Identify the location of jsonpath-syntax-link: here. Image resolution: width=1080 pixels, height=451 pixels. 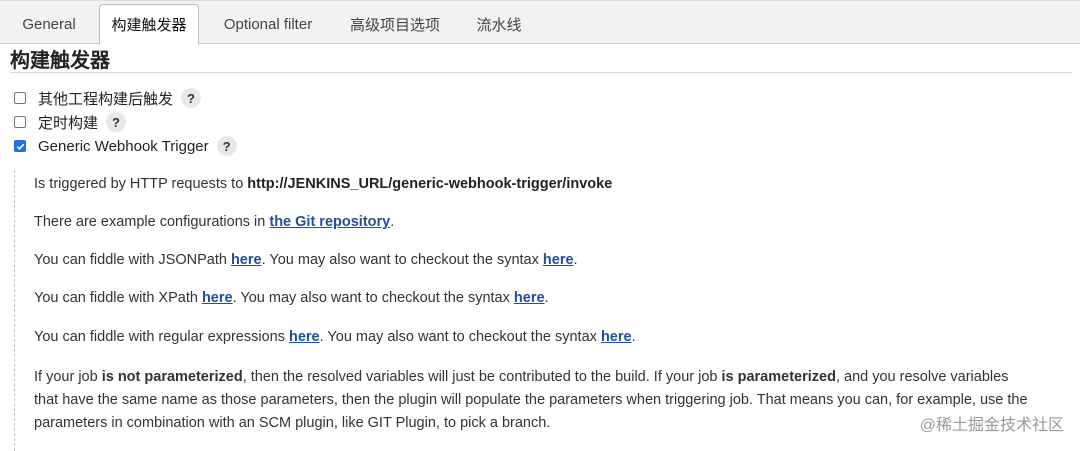
(558, 260).